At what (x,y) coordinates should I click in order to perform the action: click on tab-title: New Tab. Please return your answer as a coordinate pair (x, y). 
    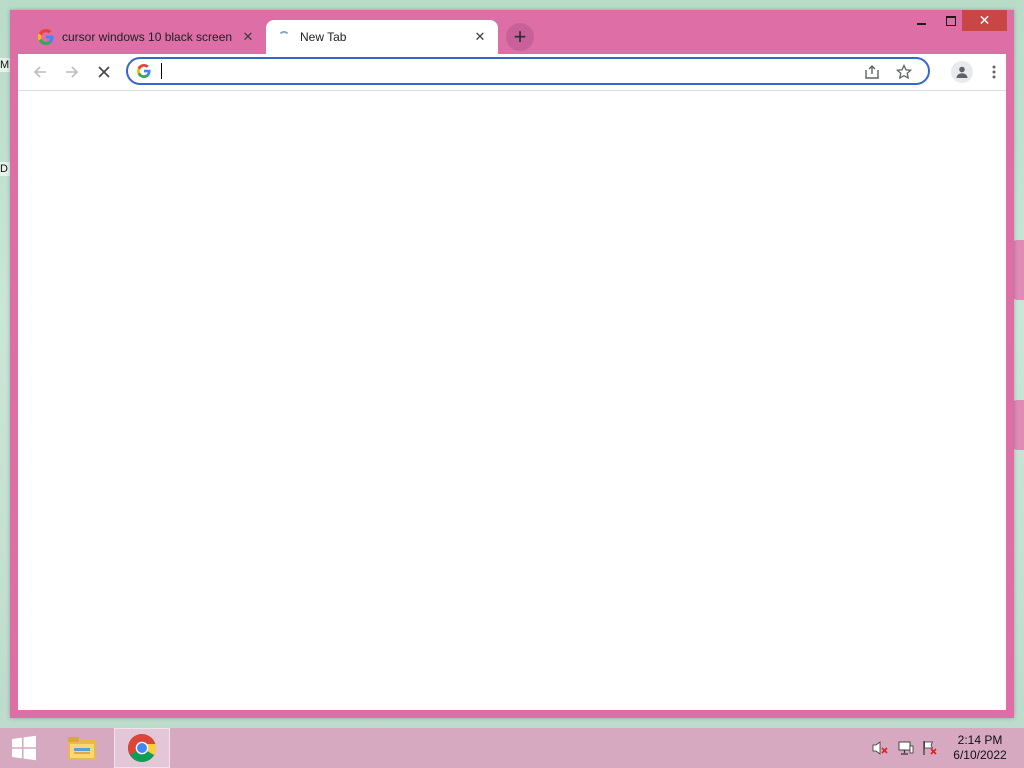
    Looking at the image, I should click on (323, 37).